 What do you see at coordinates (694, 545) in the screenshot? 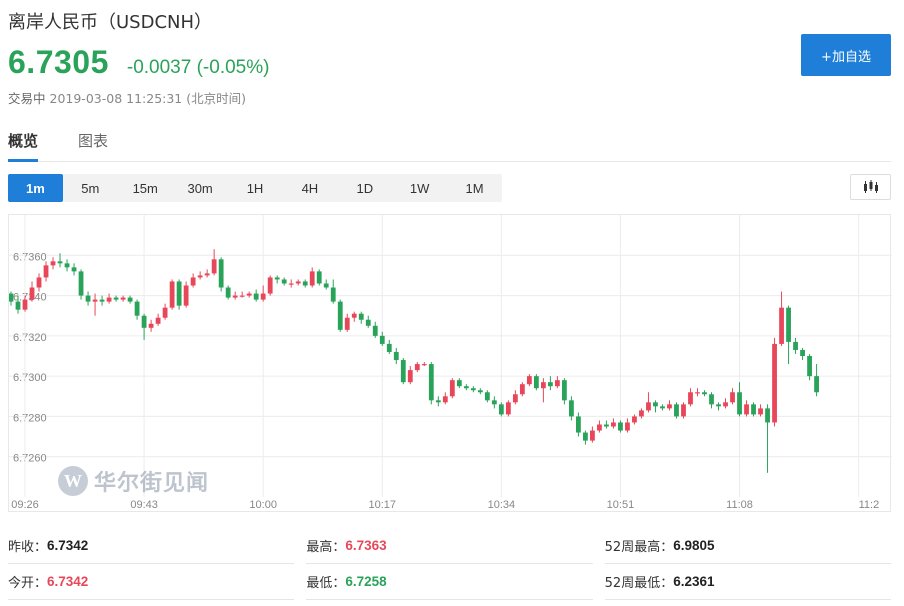
I see `stat-value: 6.9805` at bounding box center [694, 545].